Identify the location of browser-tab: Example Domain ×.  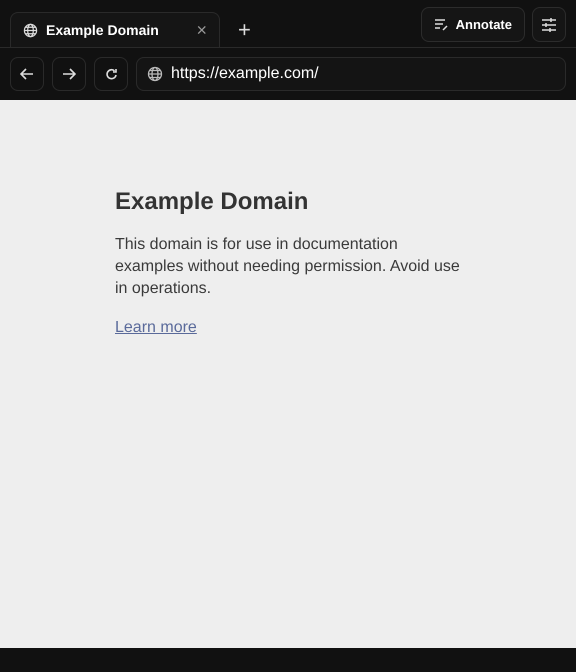
(115, 29).